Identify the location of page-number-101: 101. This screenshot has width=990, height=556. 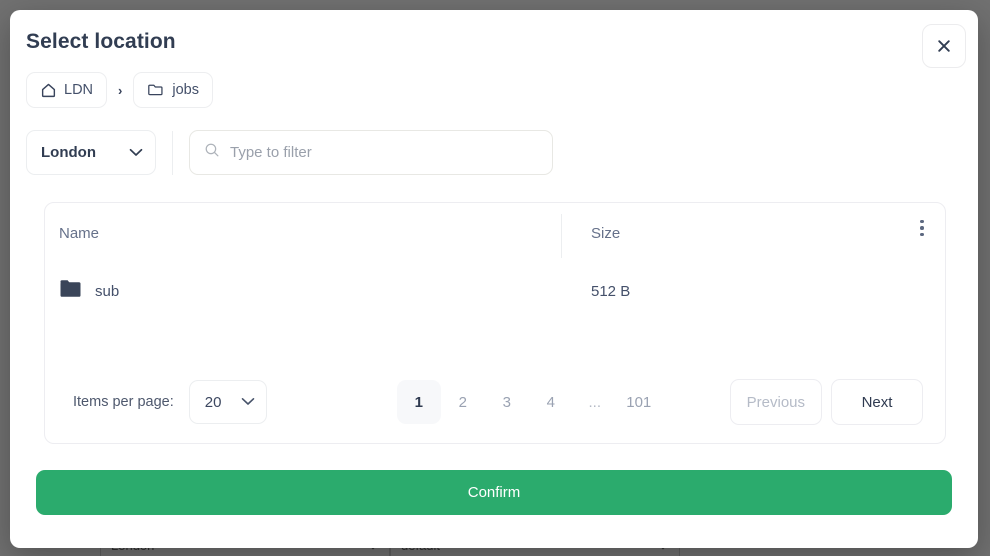
(639, 402).